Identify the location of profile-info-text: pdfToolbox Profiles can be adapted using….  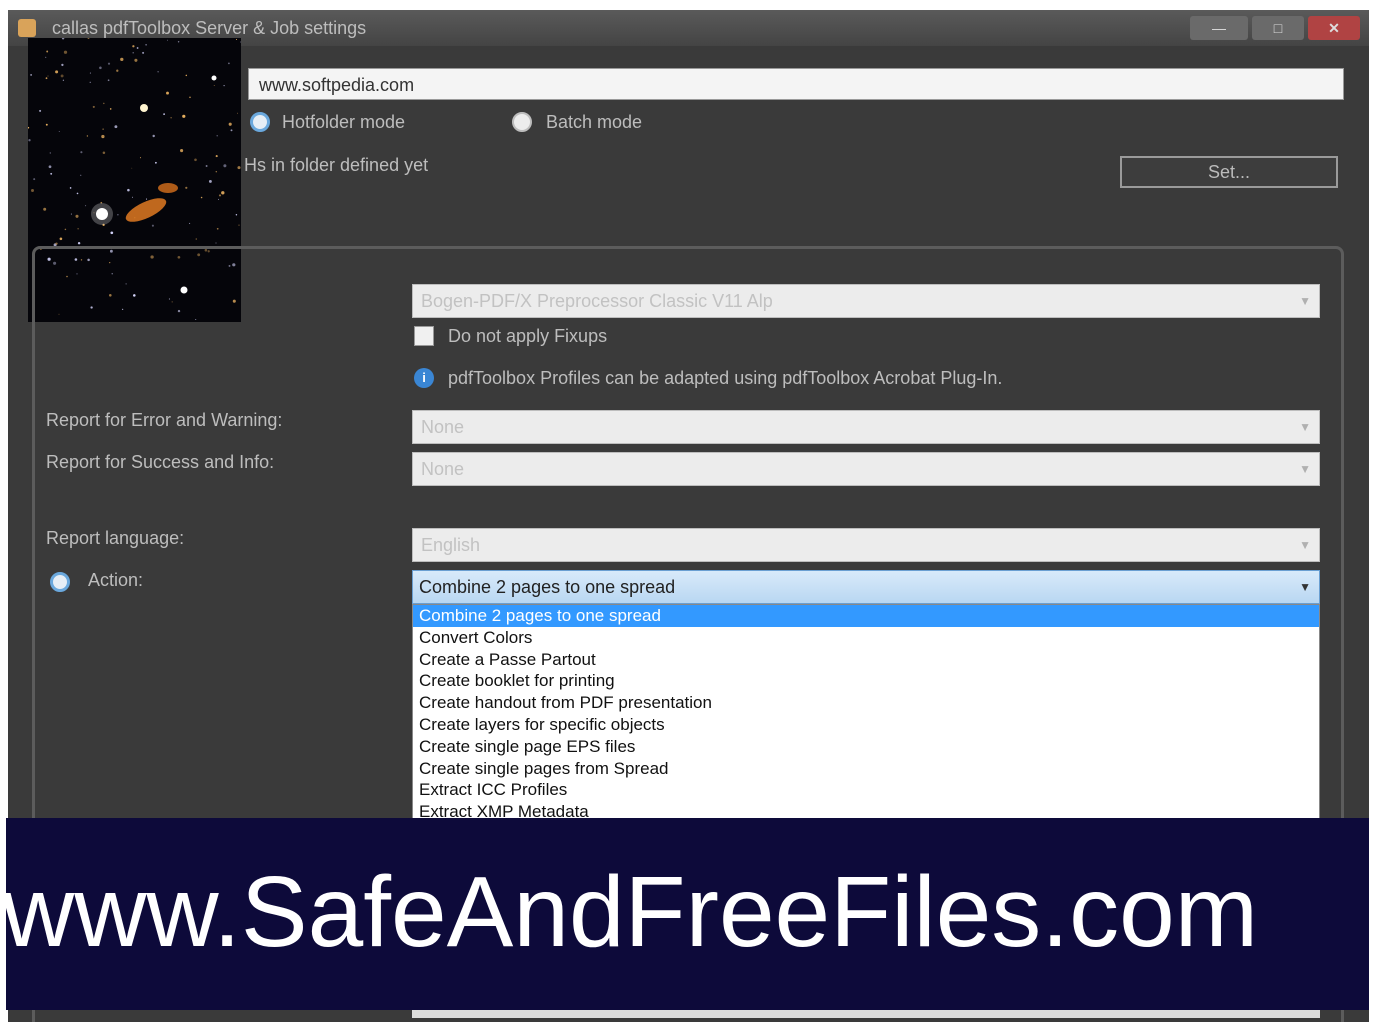
(725, 378).